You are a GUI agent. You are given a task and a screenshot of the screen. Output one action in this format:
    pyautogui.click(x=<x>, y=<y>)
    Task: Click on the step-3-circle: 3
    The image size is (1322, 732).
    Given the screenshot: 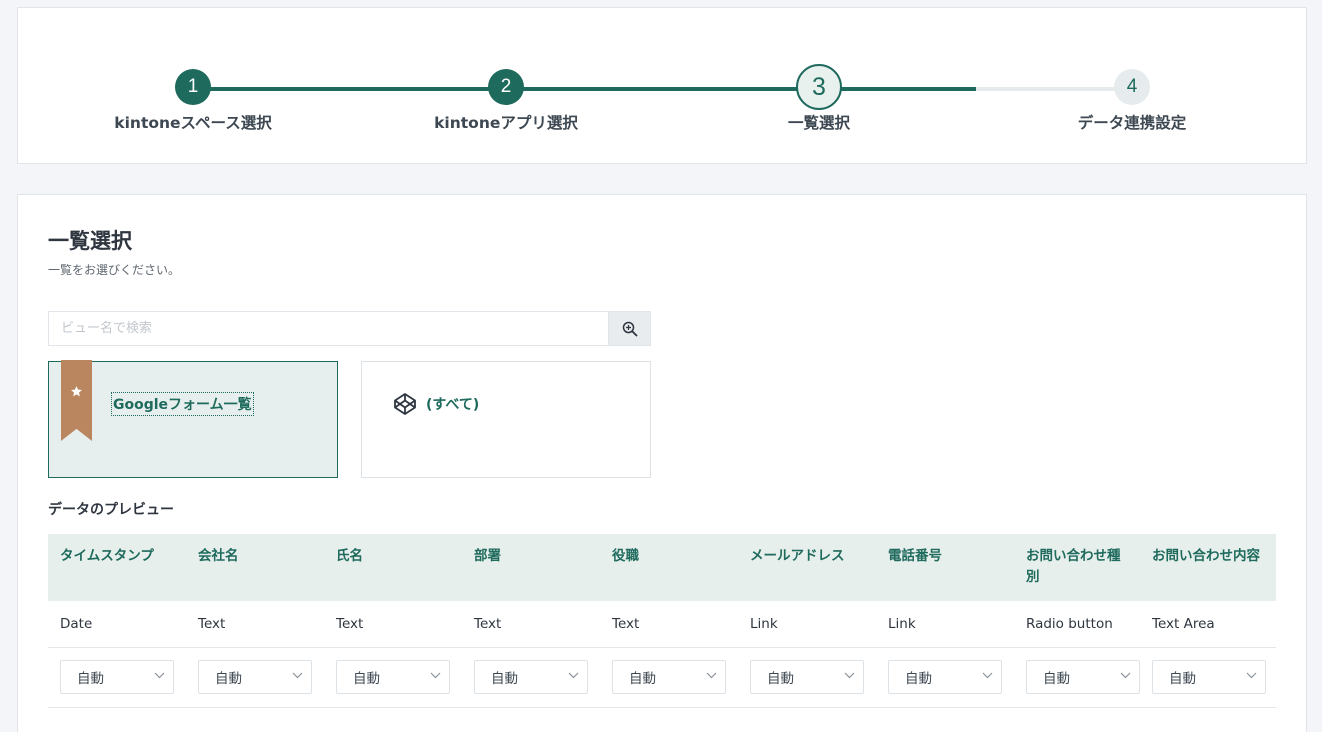 What is the action you would take?
    pyautogui.click(x=819, y=87)
    